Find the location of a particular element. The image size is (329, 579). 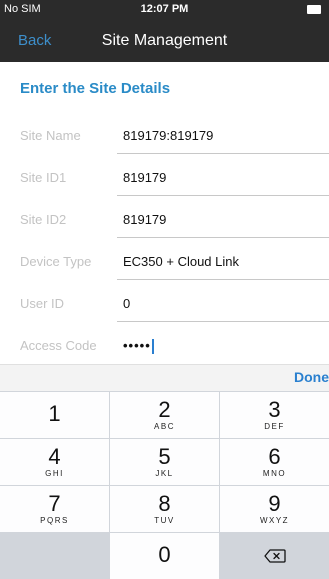

device-type-label: Device Type is located at coordinates (56, 261).